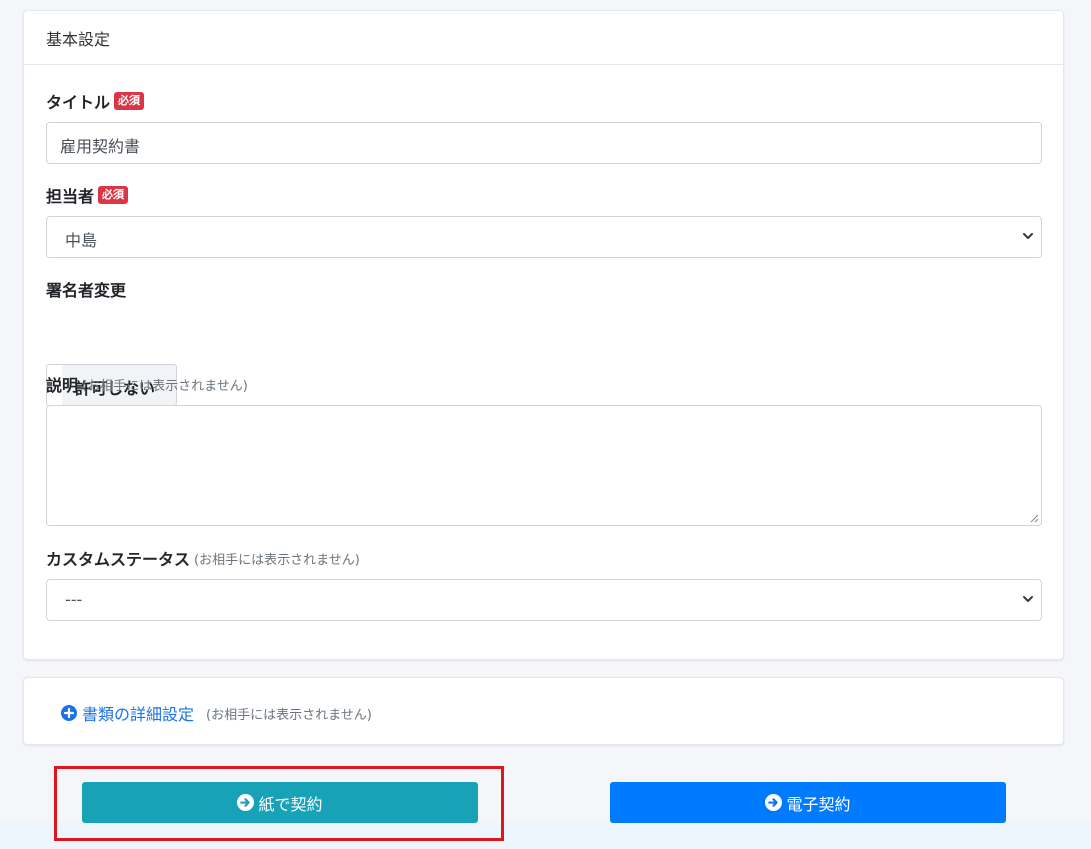  What do you see at coordinates (100, 146) in the screenshot?
I see `title-input-value: 雇用契約書` at bounding box center [100, 146].